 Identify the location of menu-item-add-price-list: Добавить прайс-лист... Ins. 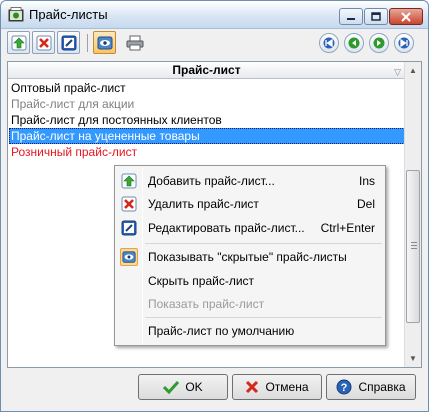
(250, 181).